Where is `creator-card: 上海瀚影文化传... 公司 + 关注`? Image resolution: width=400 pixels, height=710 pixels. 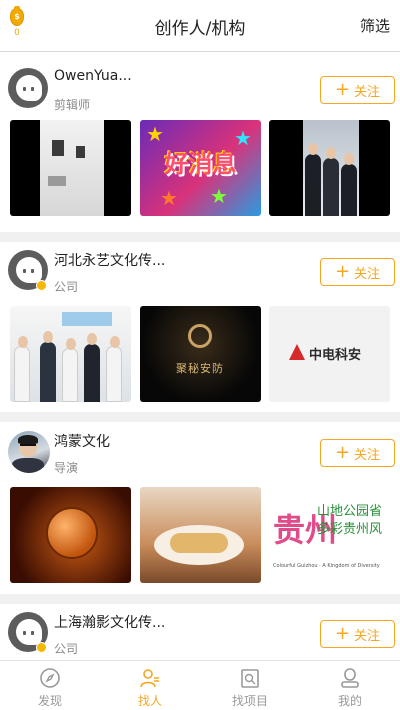 creator-card: 上海瀚影文化传... 公司 + 关注 is located at coordinates (200, 636).